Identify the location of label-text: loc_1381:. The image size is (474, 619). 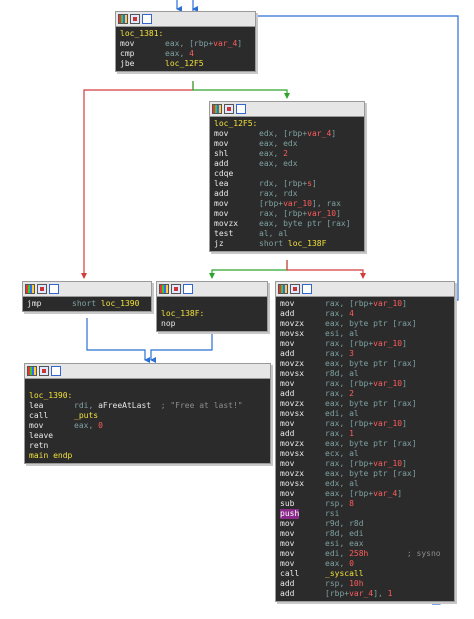
(141, 33).